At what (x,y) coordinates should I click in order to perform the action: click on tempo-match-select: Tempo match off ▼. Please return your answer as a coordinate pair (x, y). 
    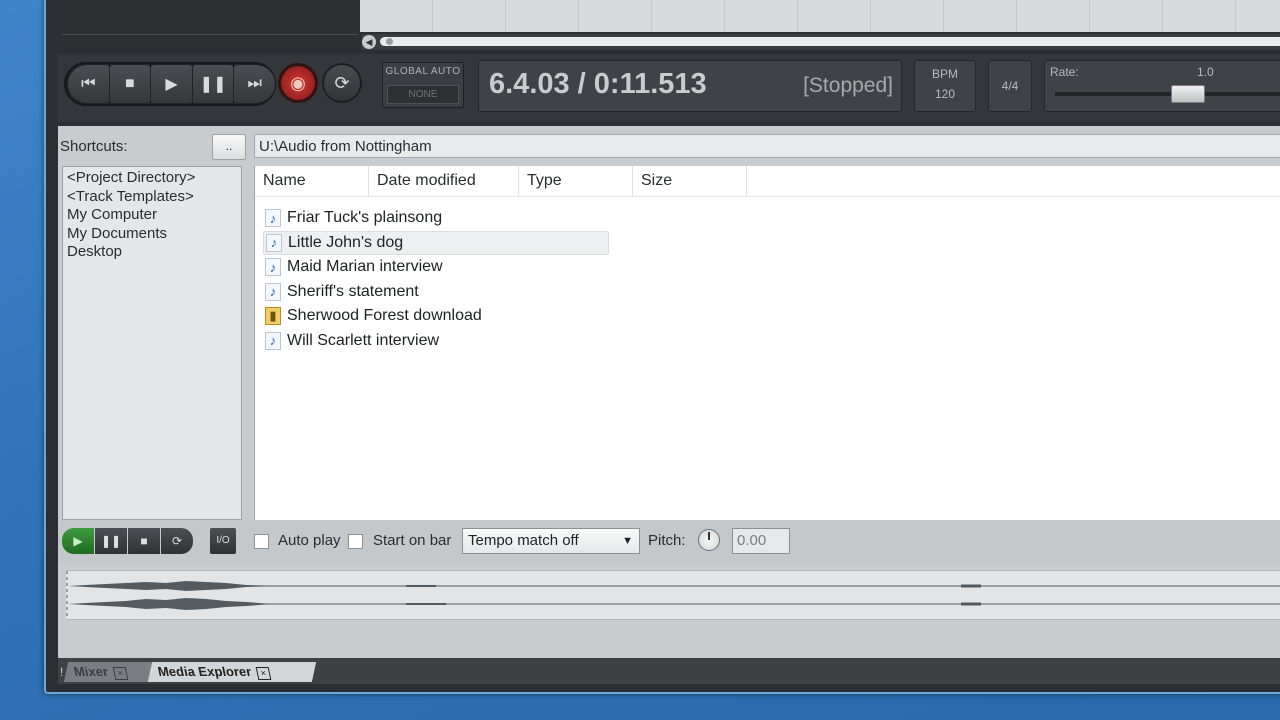
    Looking at the image, I should click on (551, 541).